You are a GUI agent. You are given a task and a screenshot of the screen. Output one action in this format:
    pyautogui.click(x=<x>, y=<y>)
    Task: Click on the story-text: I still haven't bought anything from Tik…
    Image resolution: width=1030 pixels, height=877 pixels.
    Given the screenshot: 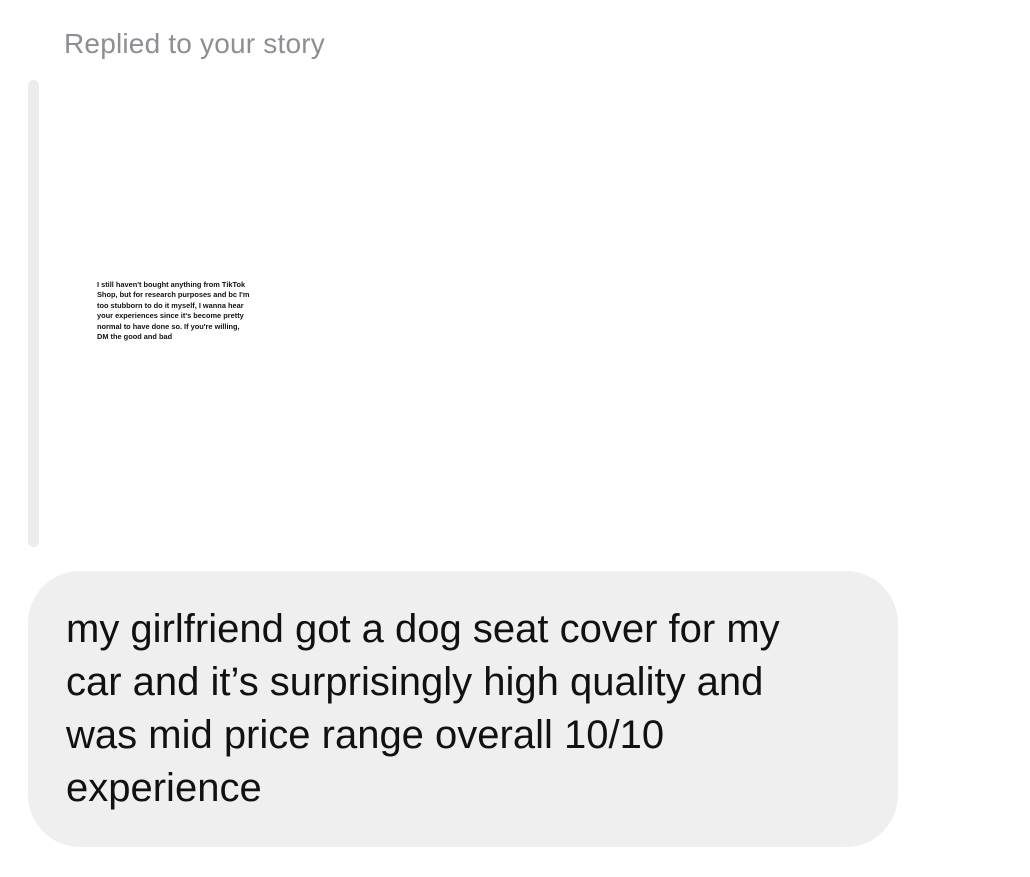 What is the action you would take?
    pyautogui.click(x=173, y=311)
    